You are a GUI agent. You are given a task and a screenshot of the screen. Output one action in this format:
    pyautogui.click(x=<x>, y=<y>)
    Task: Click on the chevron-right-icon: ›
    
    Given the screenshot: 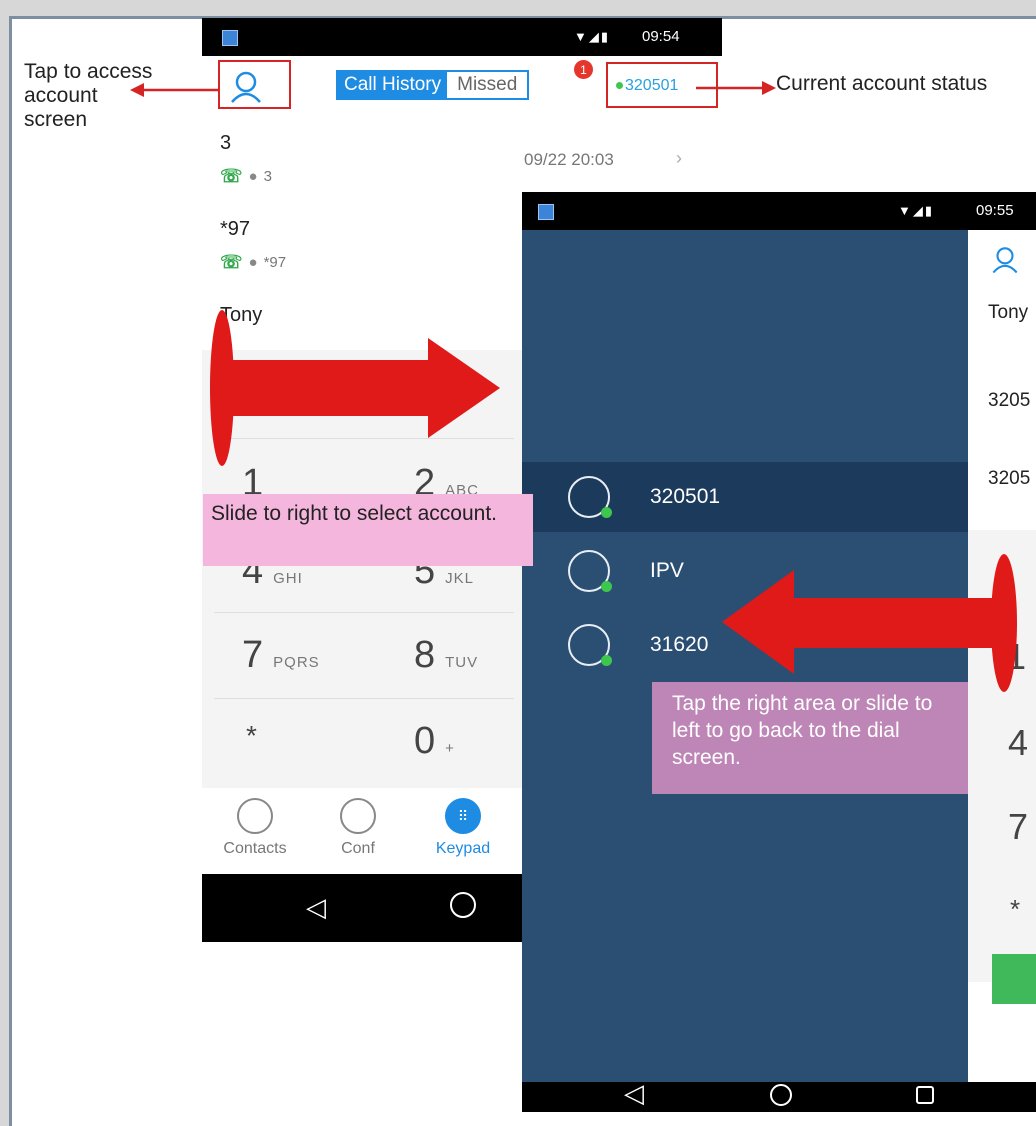 What is the action you would take?
    pyautogui.click(x=679, y=158)
    